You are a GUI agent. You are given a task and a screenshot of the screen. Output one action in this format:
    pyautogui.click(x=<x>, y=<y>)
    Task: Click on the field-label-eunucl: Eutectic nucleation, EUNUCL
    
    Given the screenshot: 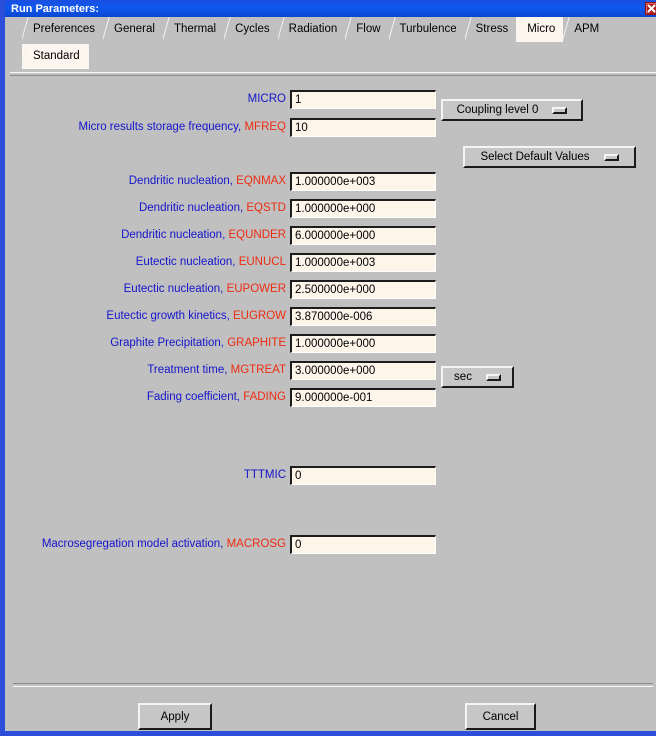 What is the action you would take?
    pyautogui.click(x=149, y=262)
    